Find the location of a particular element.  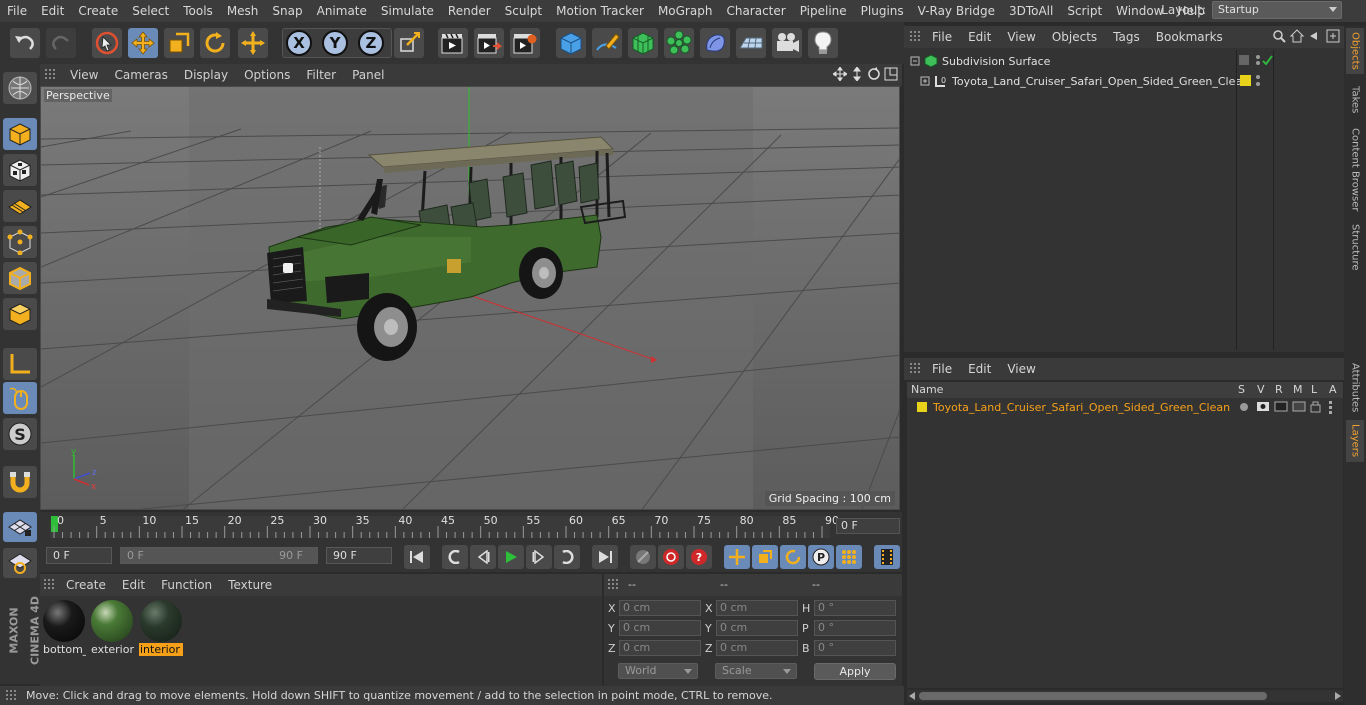

key-rotation-button is located at coordinates (793, 557).